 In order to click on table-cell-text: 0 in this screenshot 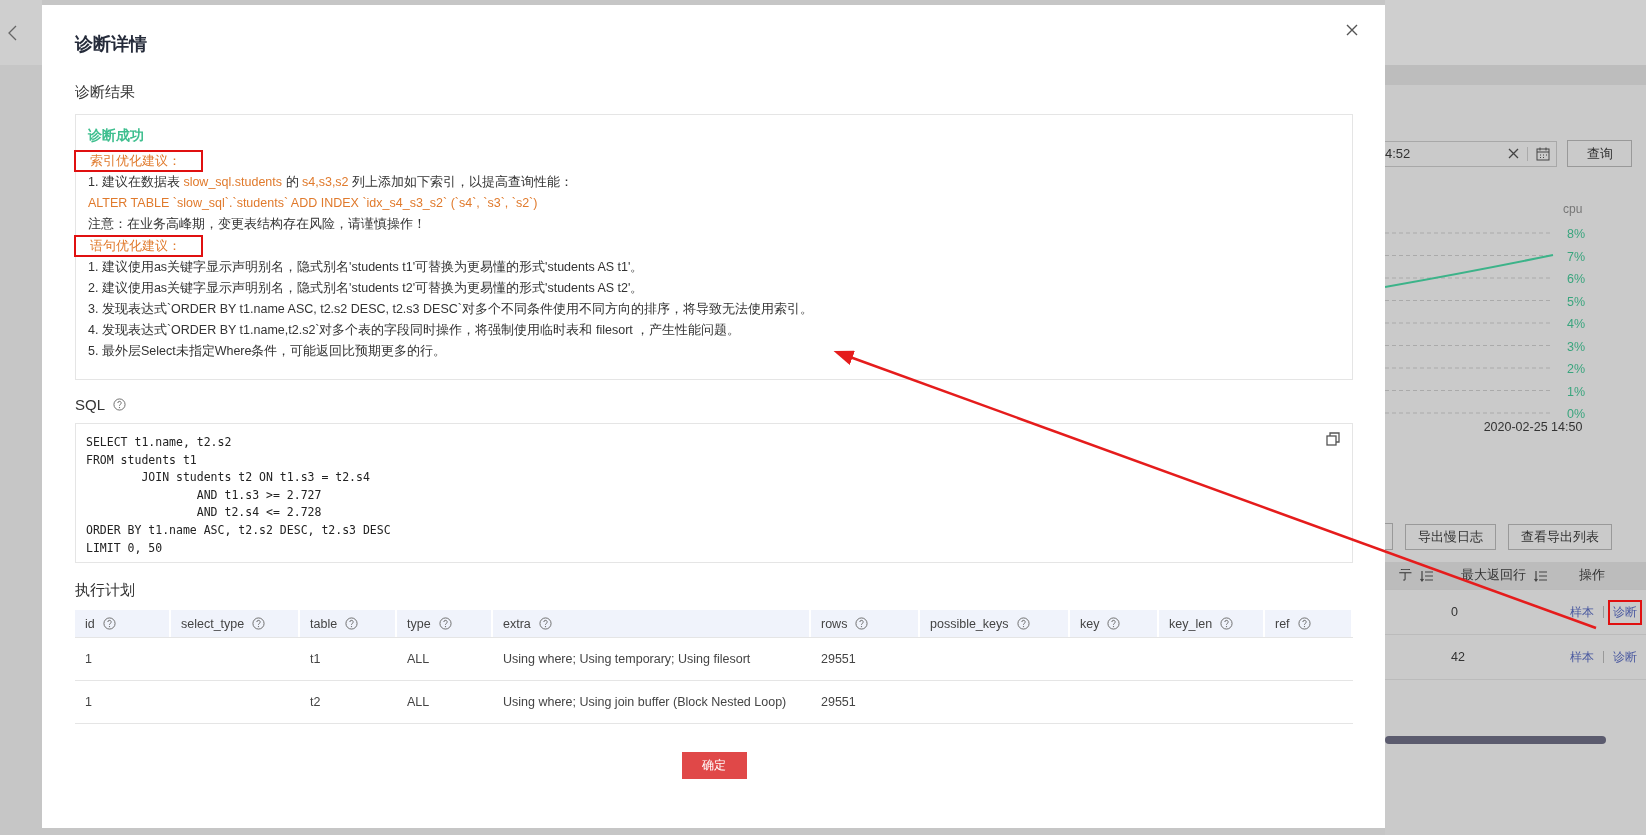, I will do `click(1454, 612)`.